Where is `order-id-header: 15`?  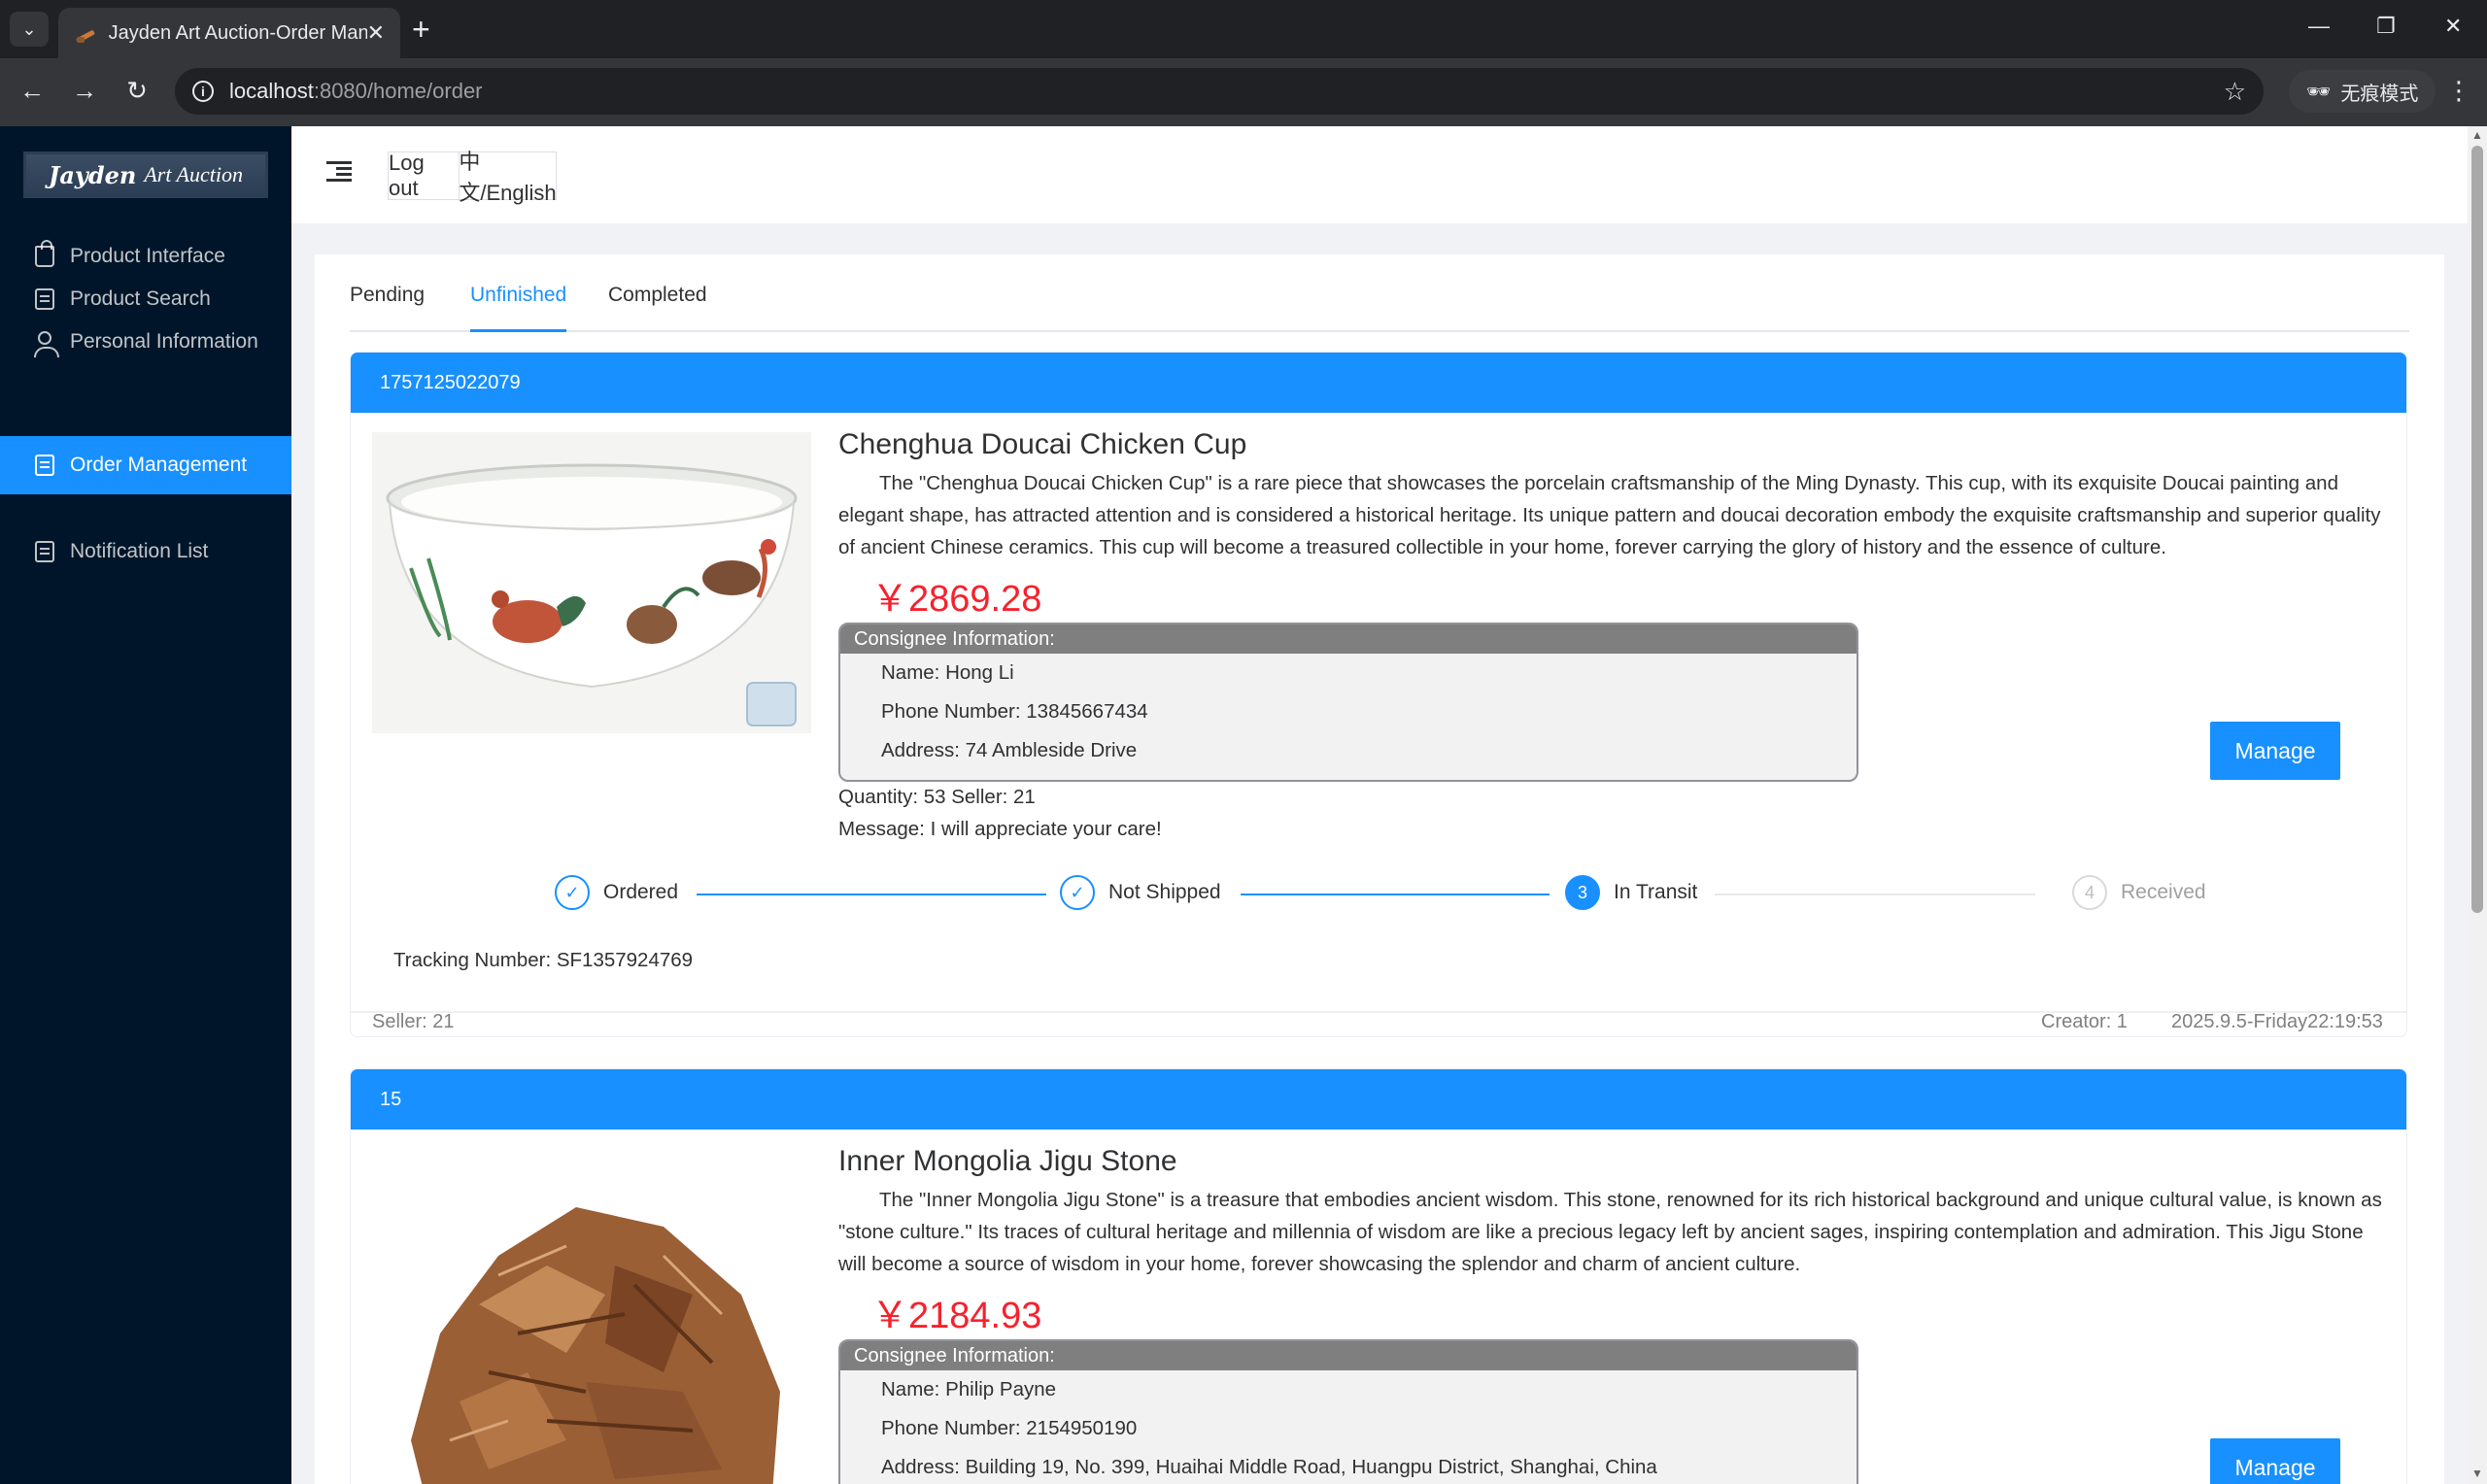 order-id-header: 15 is located at coordinates (1378, 1099).